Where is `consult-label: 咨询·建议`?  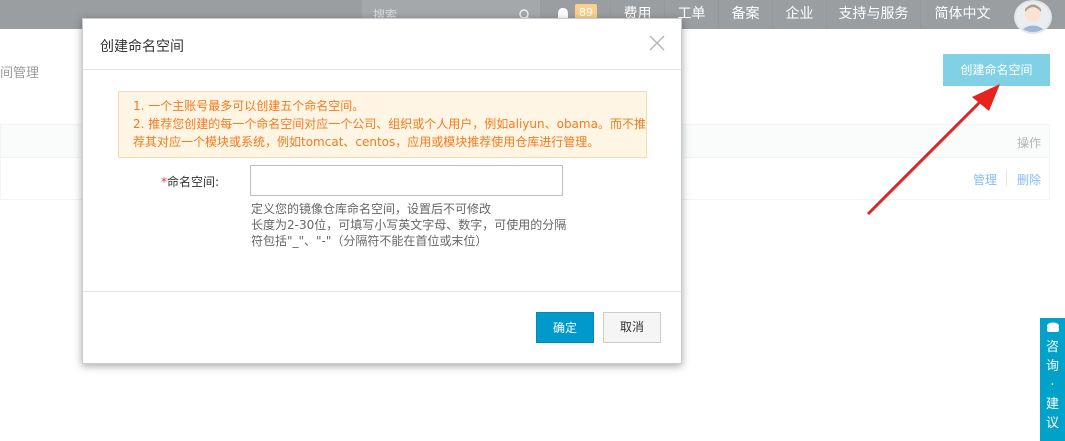 consult-label: 咨询·建议 is located at coordinates (1052, 385).